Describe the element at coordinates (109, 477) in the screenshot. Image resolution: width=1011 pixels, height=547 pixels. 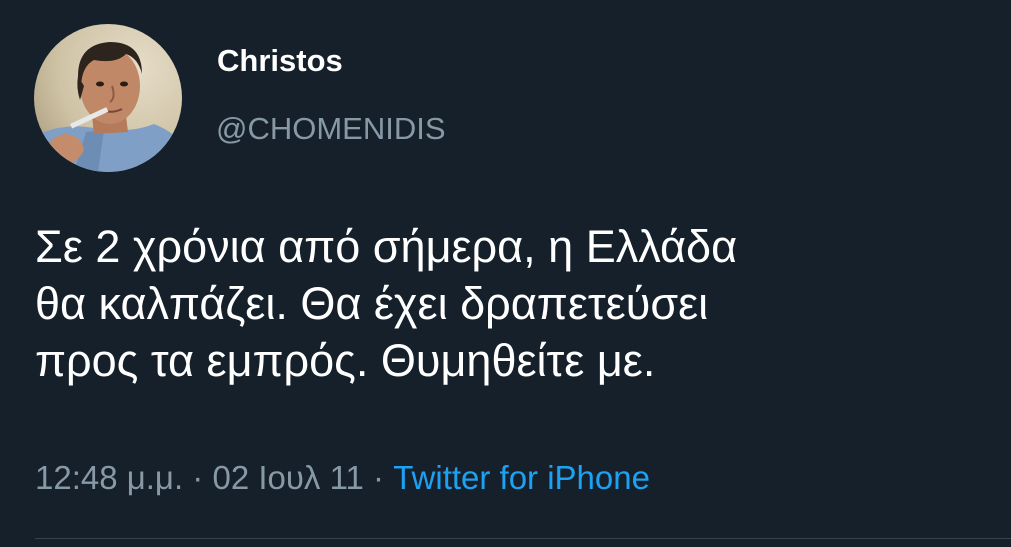
I see `tweet-time: 12:48 μ.μ.` at that location.